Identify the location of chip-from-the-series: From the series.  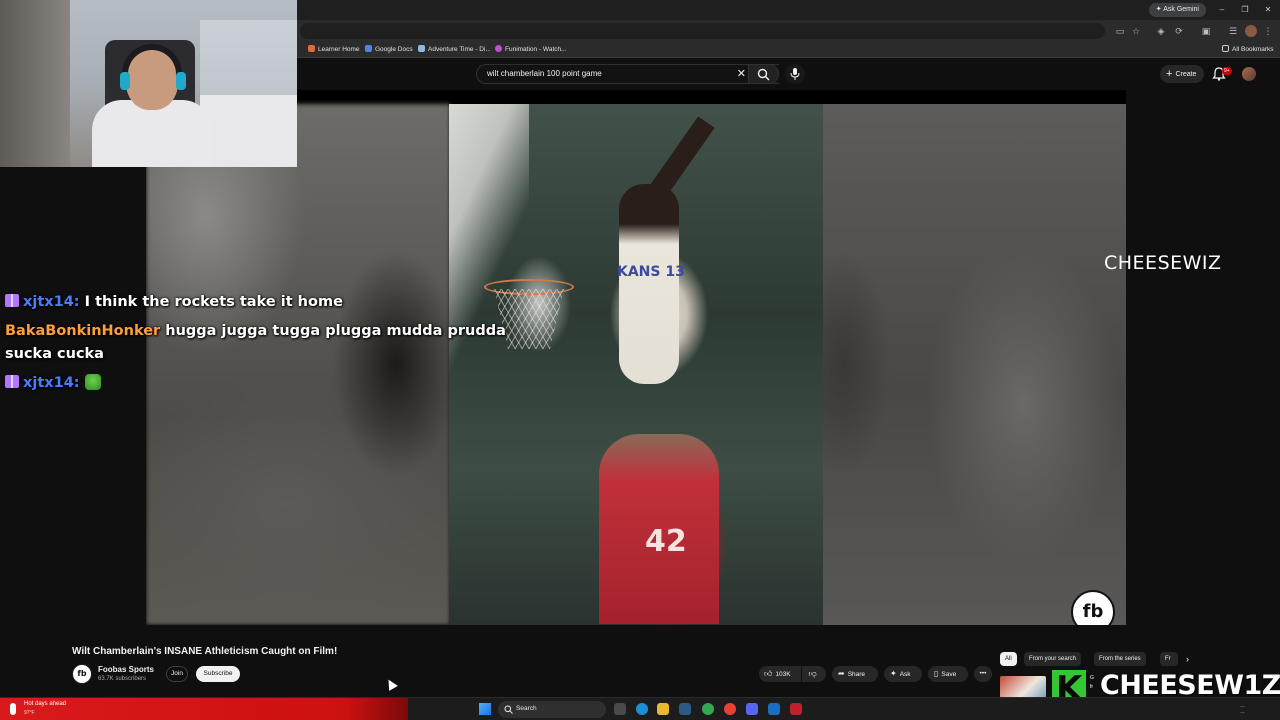
(1120, 659).